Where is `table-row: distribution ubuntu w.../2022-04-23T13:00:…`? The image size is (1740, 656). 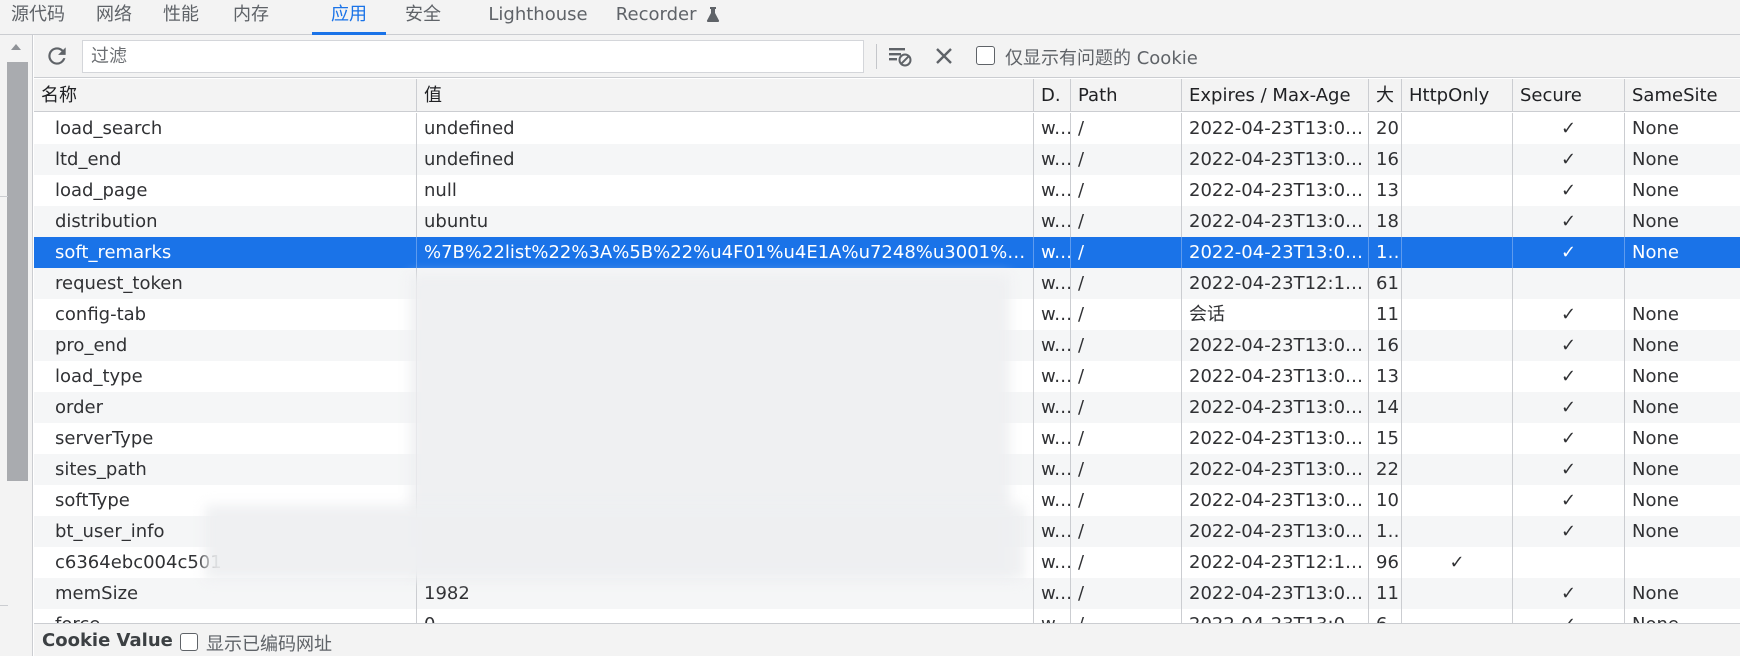
table-row: distribution ubuntu w.../2022-04-23T13:00:… is located at coordinates (887, 221).